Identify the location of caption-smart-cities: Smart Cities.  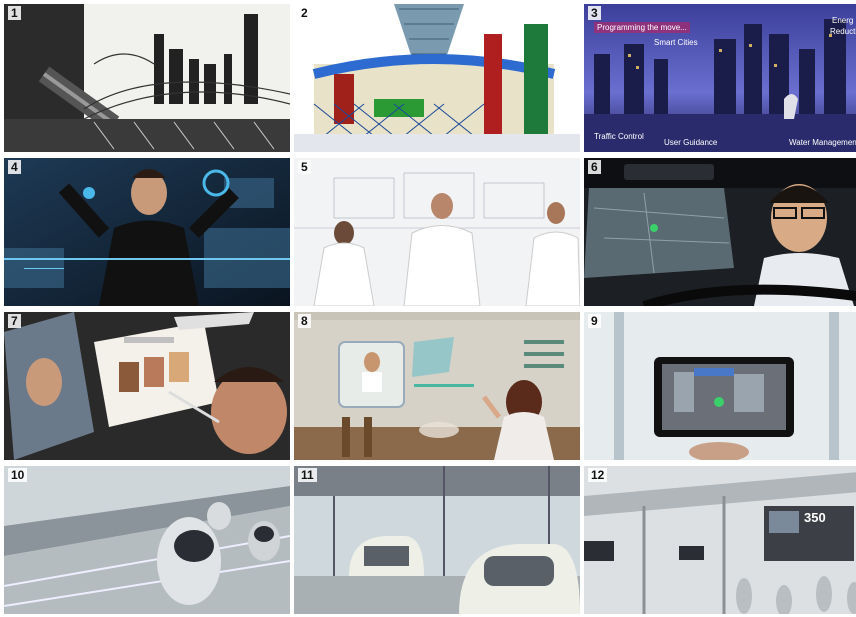
(676, 42).